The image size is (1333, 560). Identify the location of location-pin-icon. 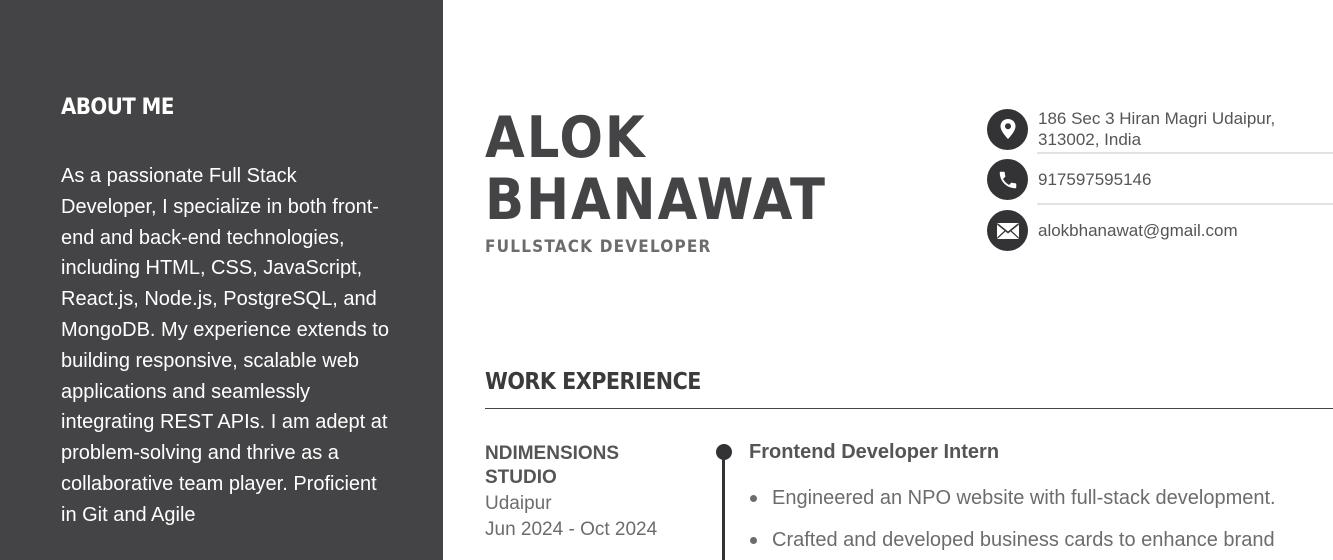
(1007, 129).